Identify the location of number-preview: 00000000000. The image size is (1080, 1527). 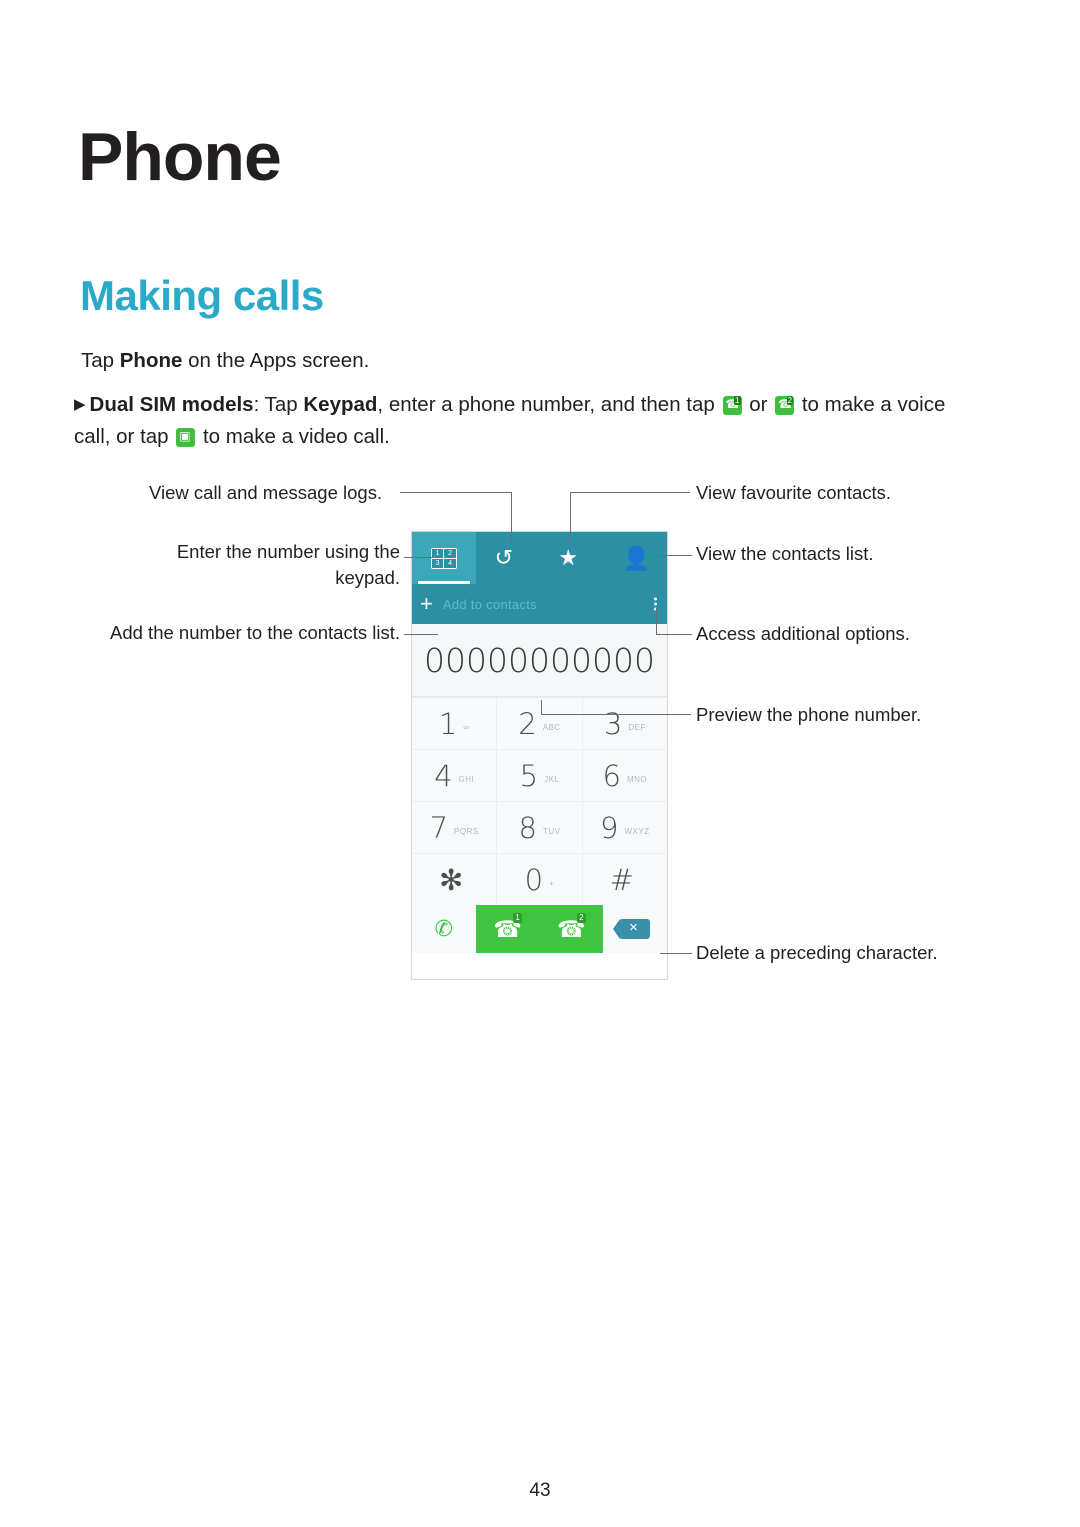
(539, 660).